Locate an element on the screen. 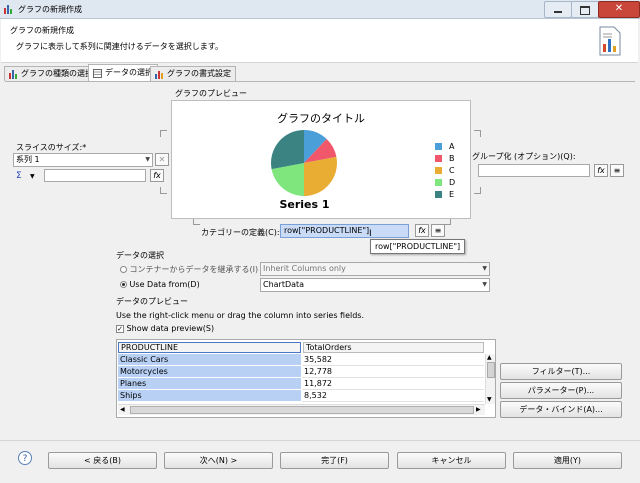 The height and width of the screenshot is (483, 640). delete-series-button: ✕ is located at coordinates (162, 159).